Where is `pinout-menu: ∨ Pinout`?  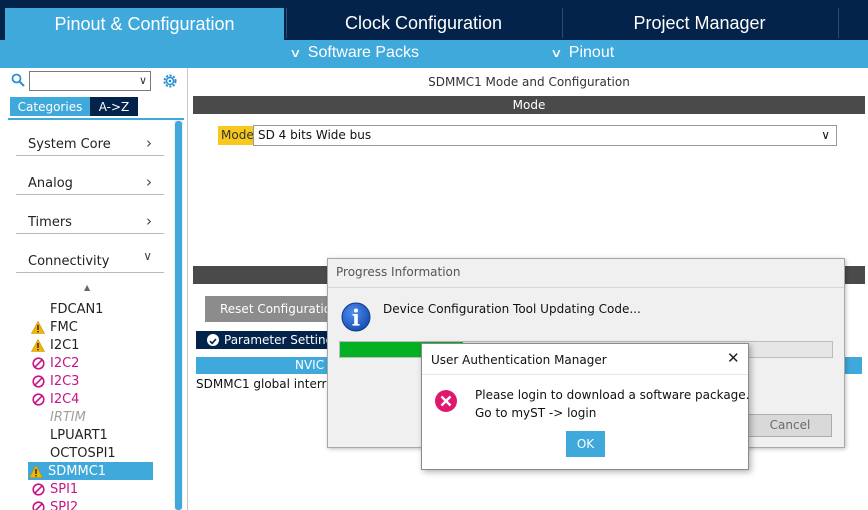
pinout-menu: ∨ Pinout is located at coordinates (582, 53).